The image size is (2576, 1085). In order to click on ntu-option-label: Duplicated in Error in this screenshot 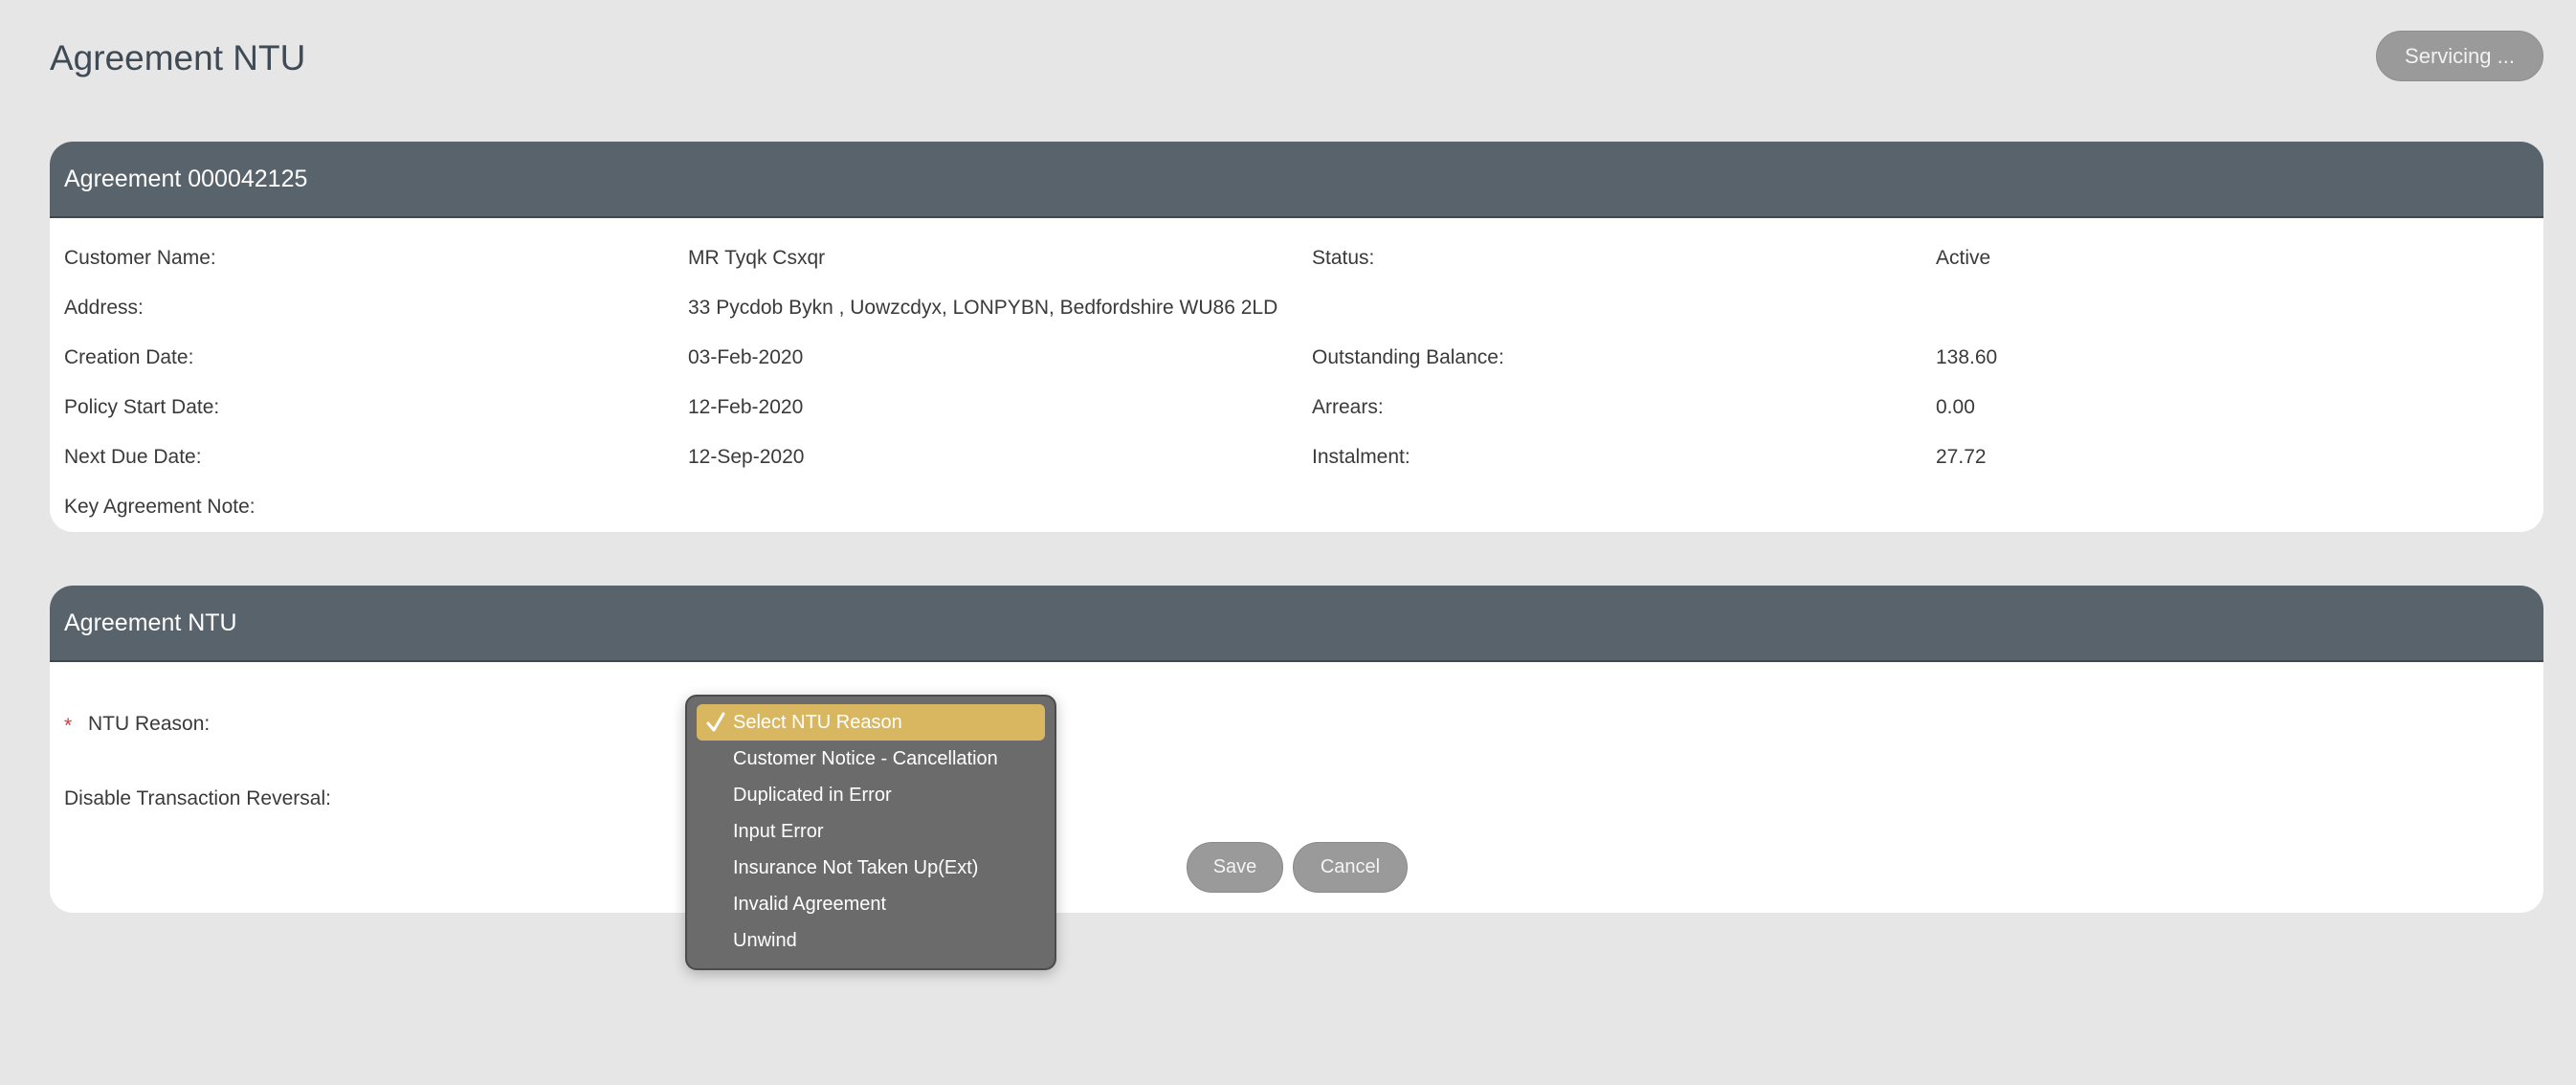, I will do `click(812, 795)`.